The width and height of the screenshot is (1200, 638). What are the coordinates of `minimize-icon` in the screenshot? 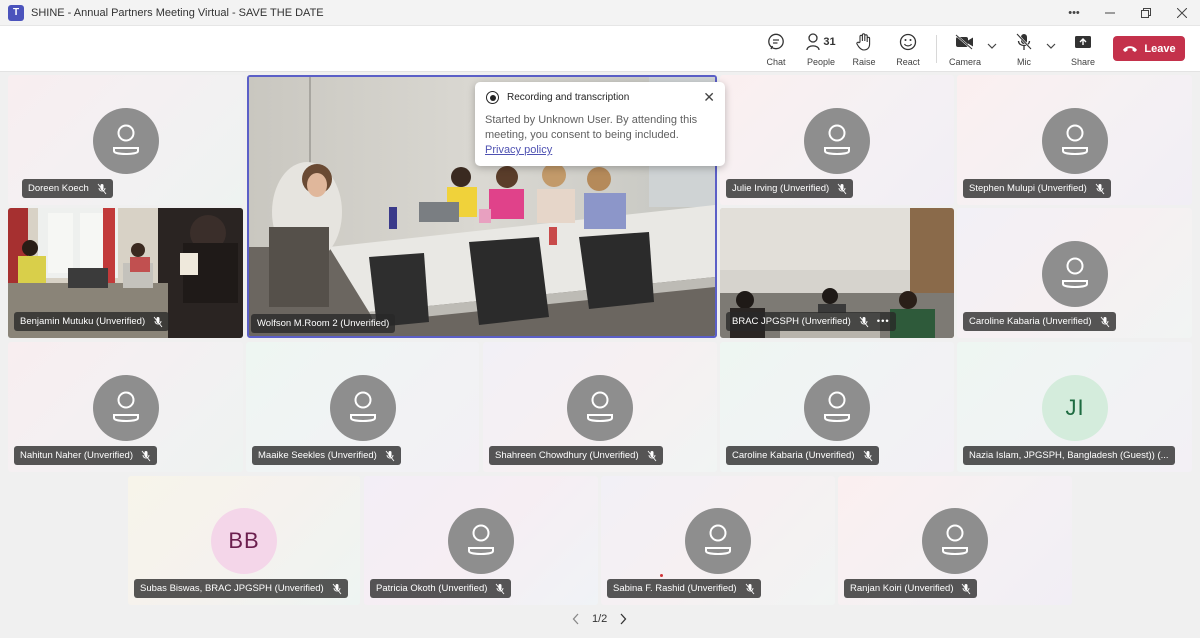 It's located at (1110, 13).